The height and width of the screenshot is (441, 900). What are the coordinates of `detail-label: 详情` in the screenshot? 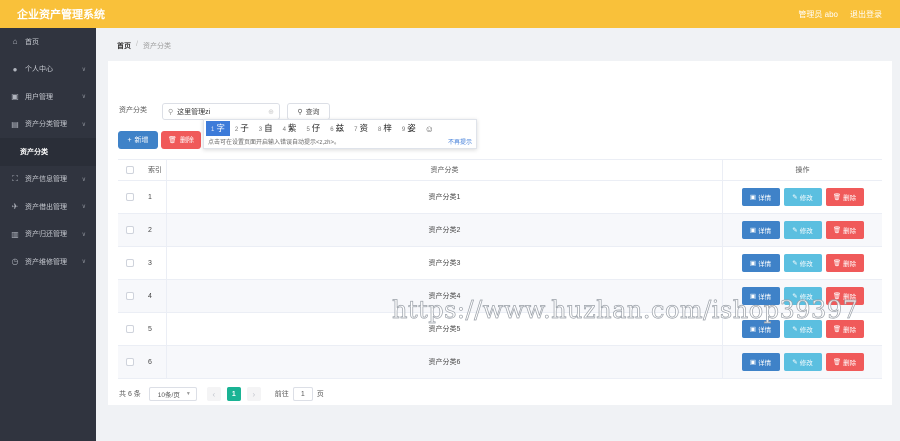 It's located at (765, 264).